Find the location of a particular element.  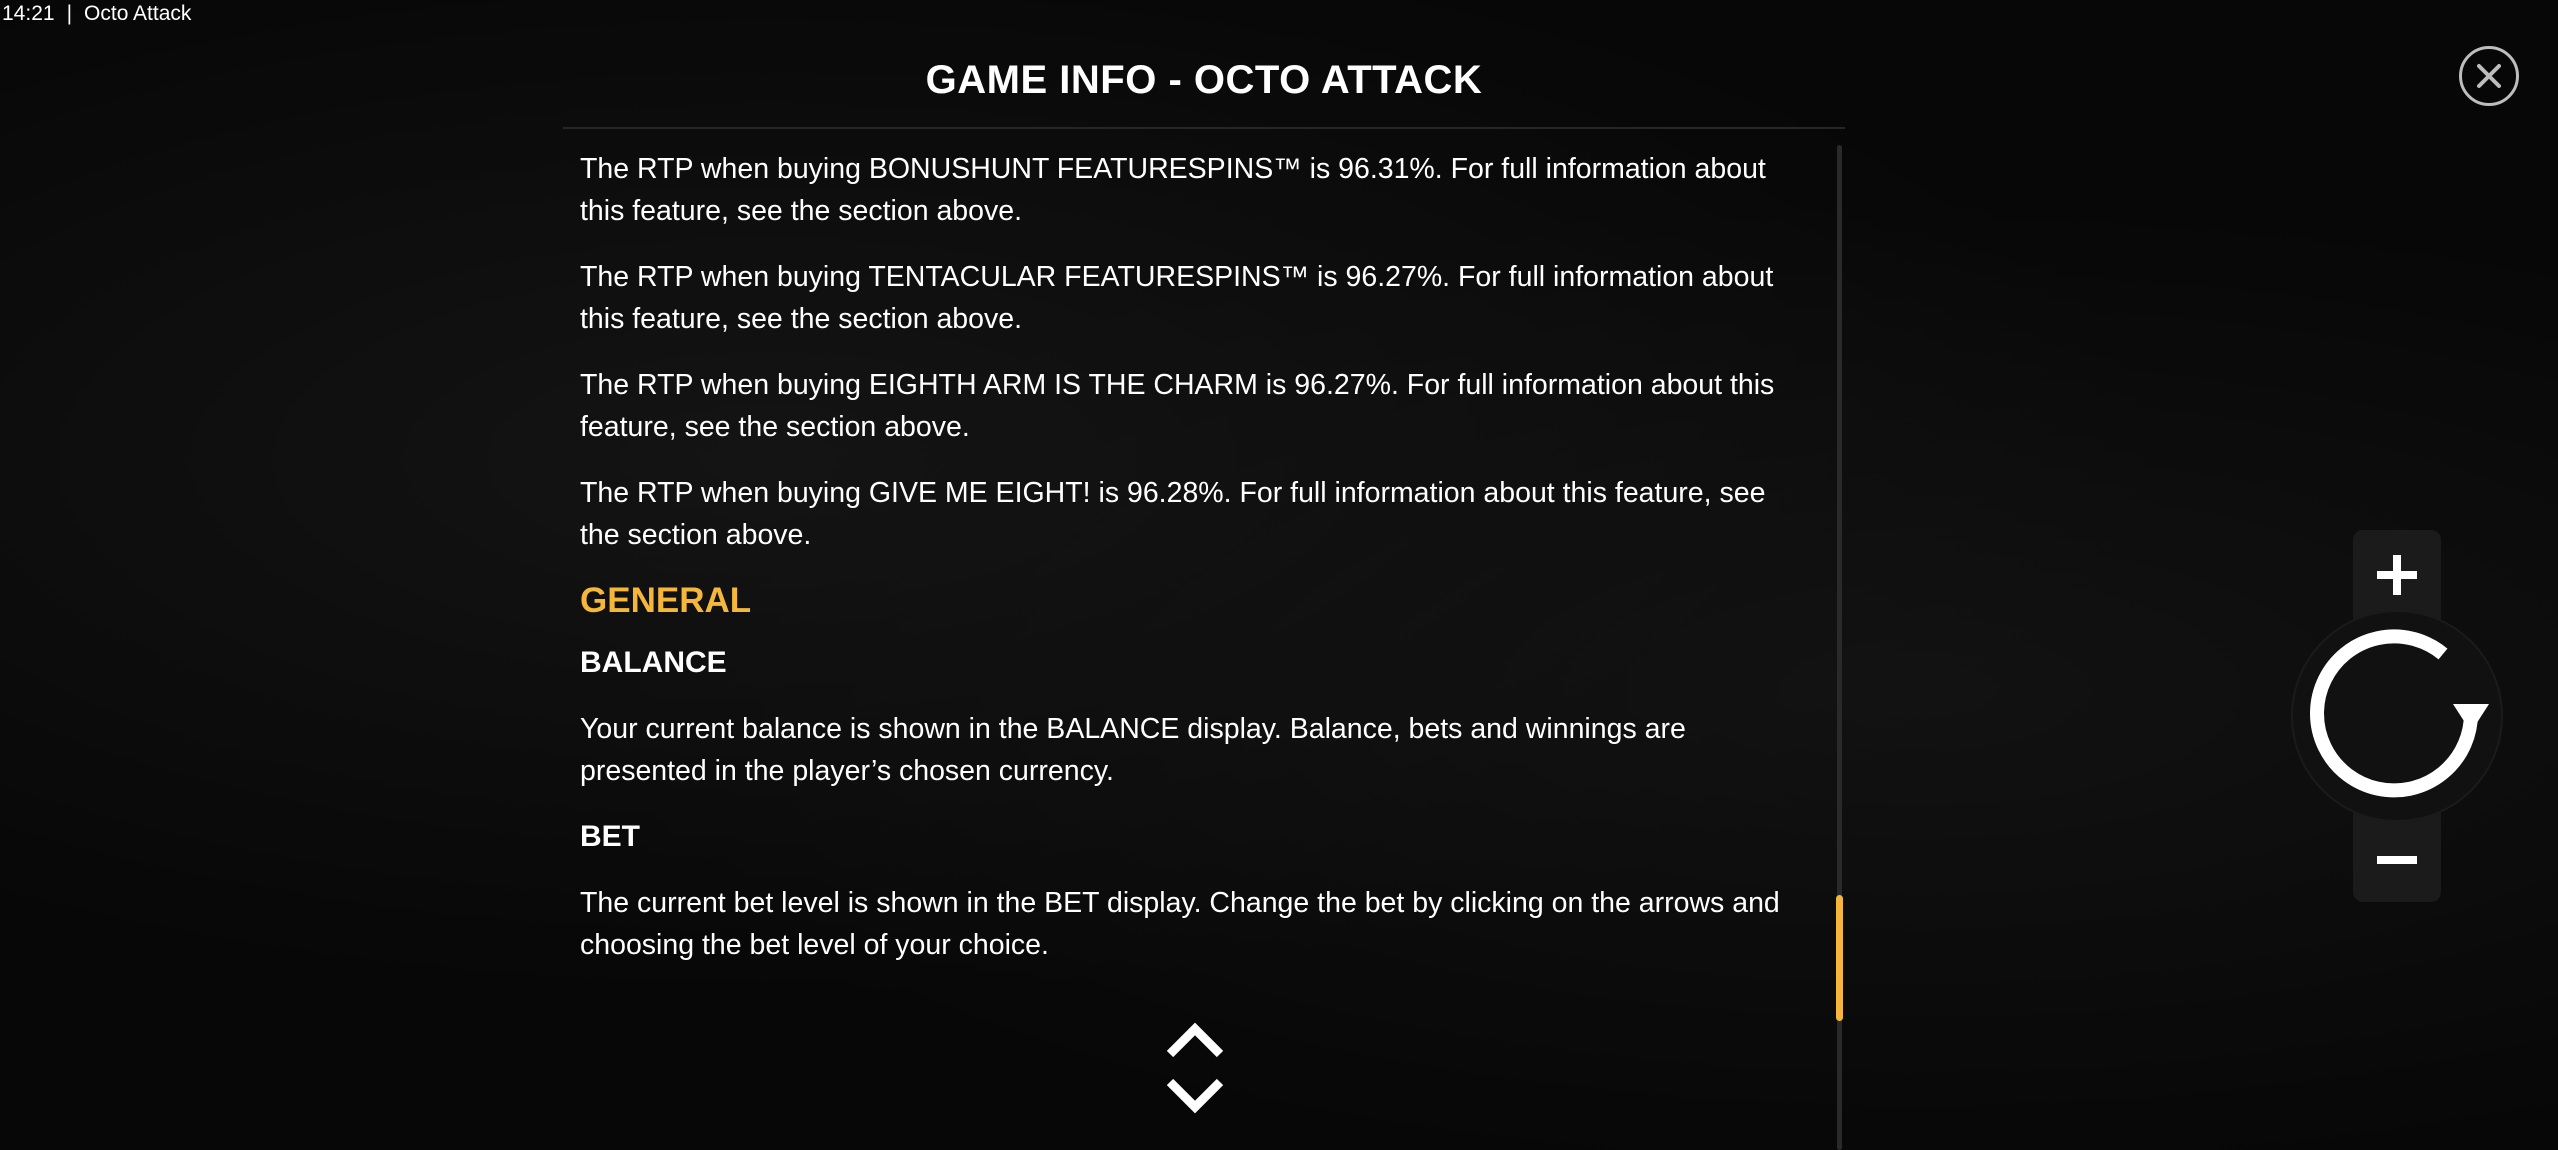

status-bar: 14:21 | Octo Attack is located at coordinates (95, 14).